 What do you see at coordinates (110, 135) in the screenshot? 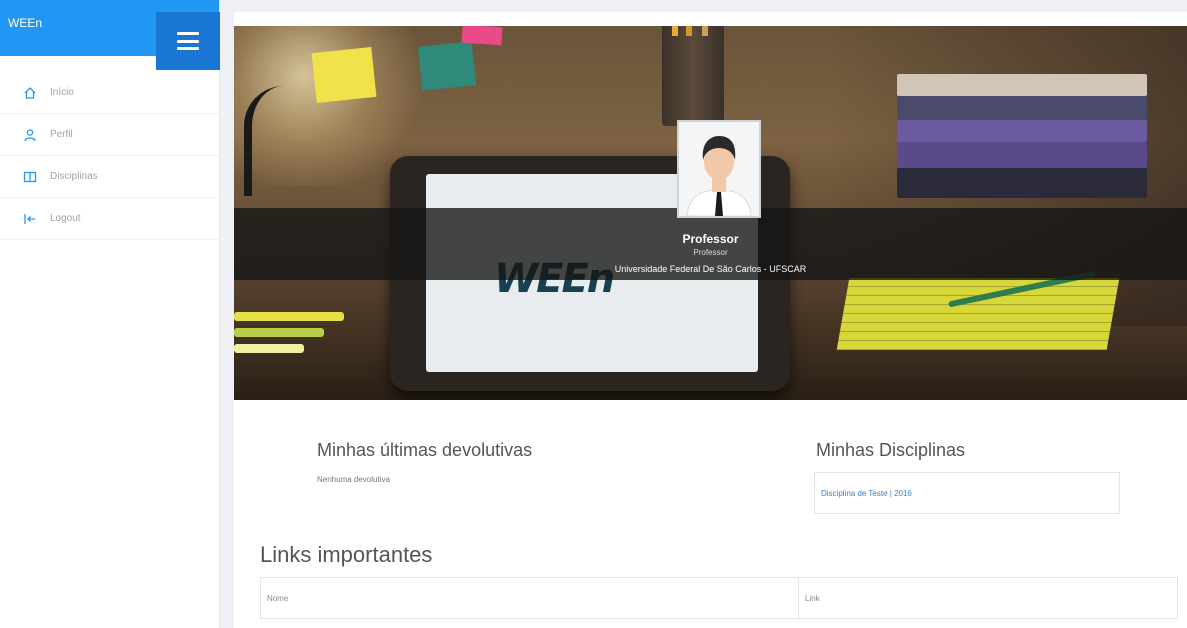
I see `sidebar-item-perfil: Perfil` at bounding box center [110, 135].